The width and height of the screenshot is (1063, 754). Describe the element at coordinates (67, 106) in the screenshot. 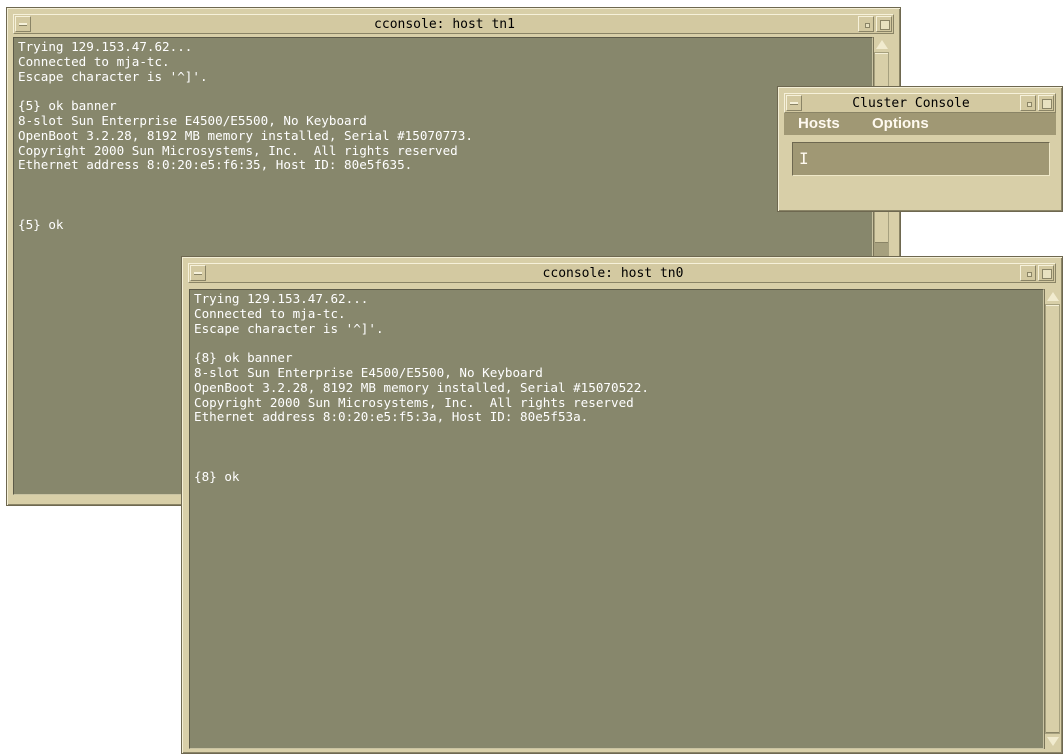

I see `terminal-line: {5} ok banner` at that location.